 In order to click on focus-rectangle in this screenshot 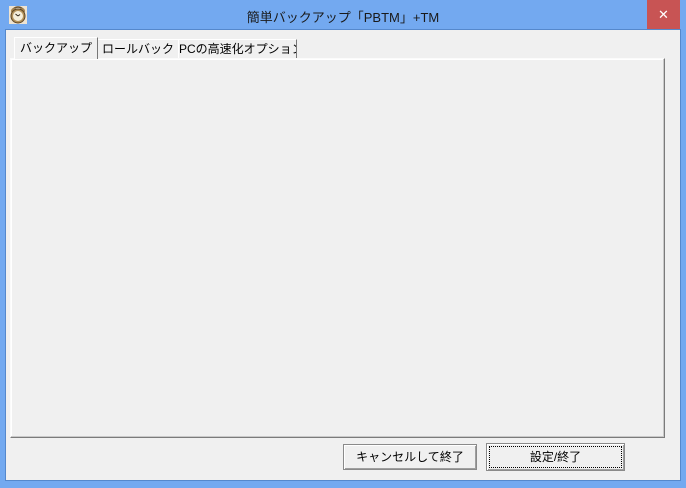, I will do `click(555, 457)`.